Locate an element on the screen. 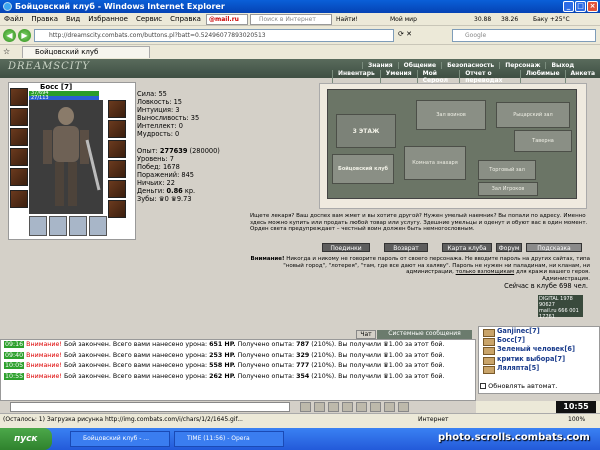 This screenshot has height=450, width=600. checkbox-icon is located at coordinates (483, 386).